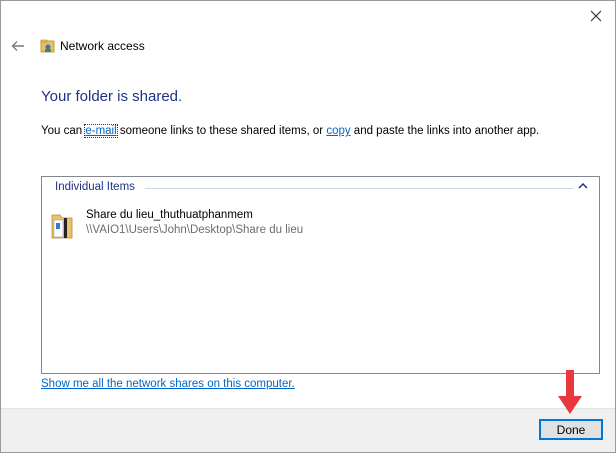 The height and width of the screenshot is (453, 616). What do you see at coordinates (63, 131) in the screenshot?
I see `desc-prefix: You can` at bounding box center [63, 131].